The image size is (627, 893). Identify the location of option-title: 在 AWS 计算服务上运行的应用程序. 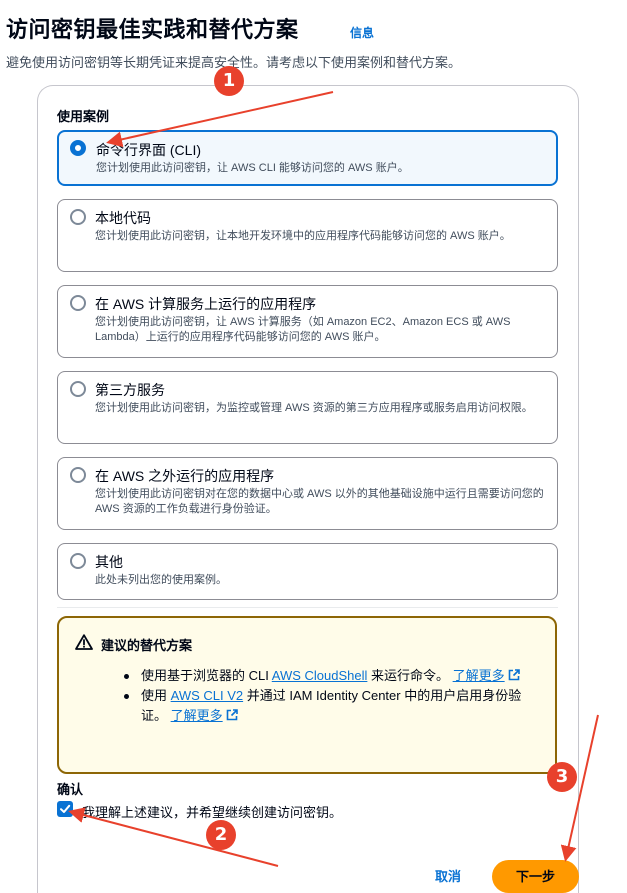
(206, 304).